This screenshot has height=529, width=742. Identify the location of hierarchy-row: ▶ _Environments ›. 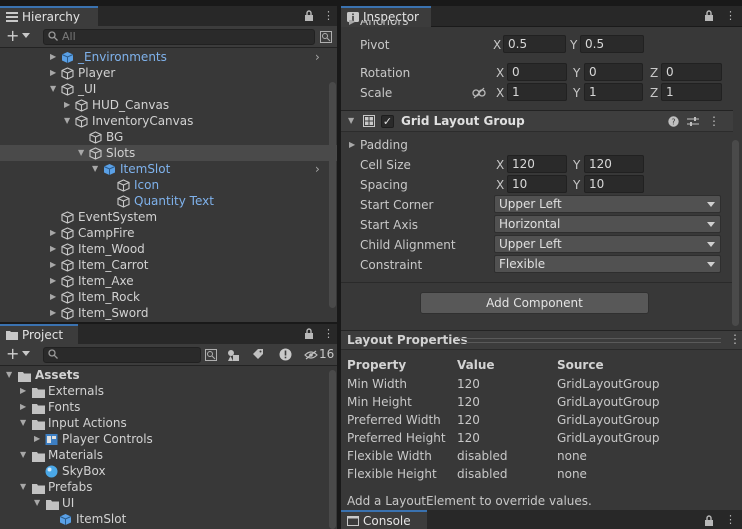
(168, 57).